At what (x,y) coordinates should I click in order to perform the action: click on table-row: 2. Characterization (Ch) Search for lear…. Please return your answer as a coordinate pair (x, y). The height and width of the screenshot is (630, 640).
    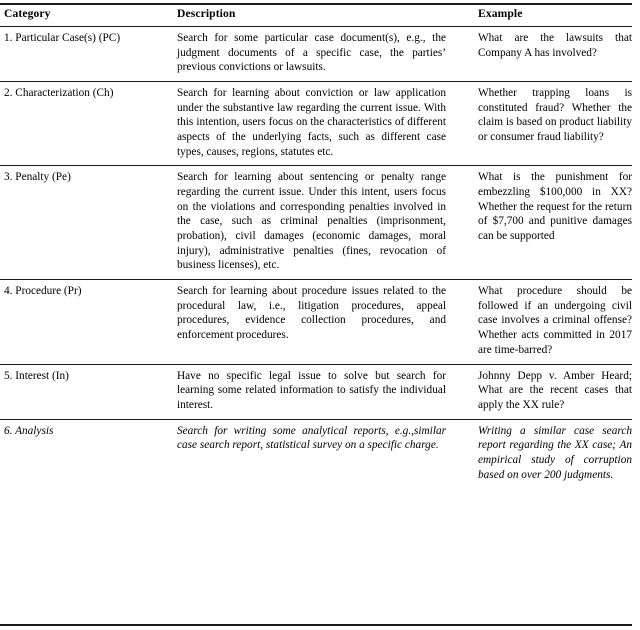
    Looking at the image, I should click on (316, 124).